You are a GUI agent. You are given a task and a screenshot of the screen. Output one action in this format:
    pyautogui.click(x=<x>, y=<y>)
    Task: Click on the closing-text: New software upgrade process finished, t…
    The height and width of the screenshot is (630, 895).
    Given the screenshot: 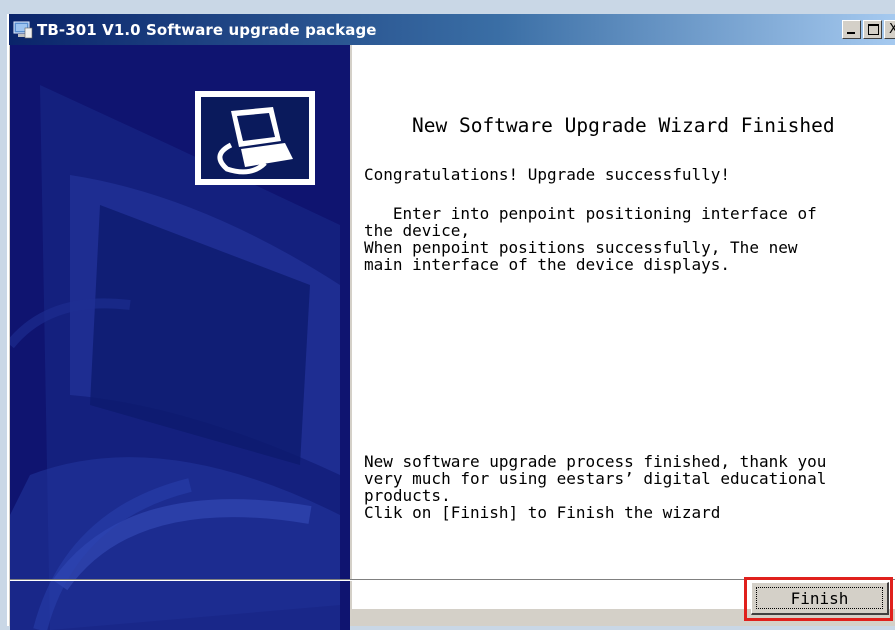 What is the action you would take?
    pyautogui.click(x=595, y=487)
    